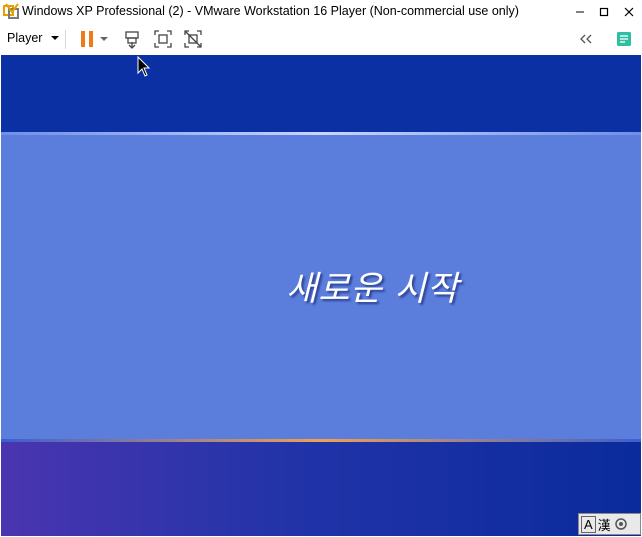 Image resolution: width=642 pixels, height=537 pixels. I want to click on ime-mode-char: A, so click(588, 524).